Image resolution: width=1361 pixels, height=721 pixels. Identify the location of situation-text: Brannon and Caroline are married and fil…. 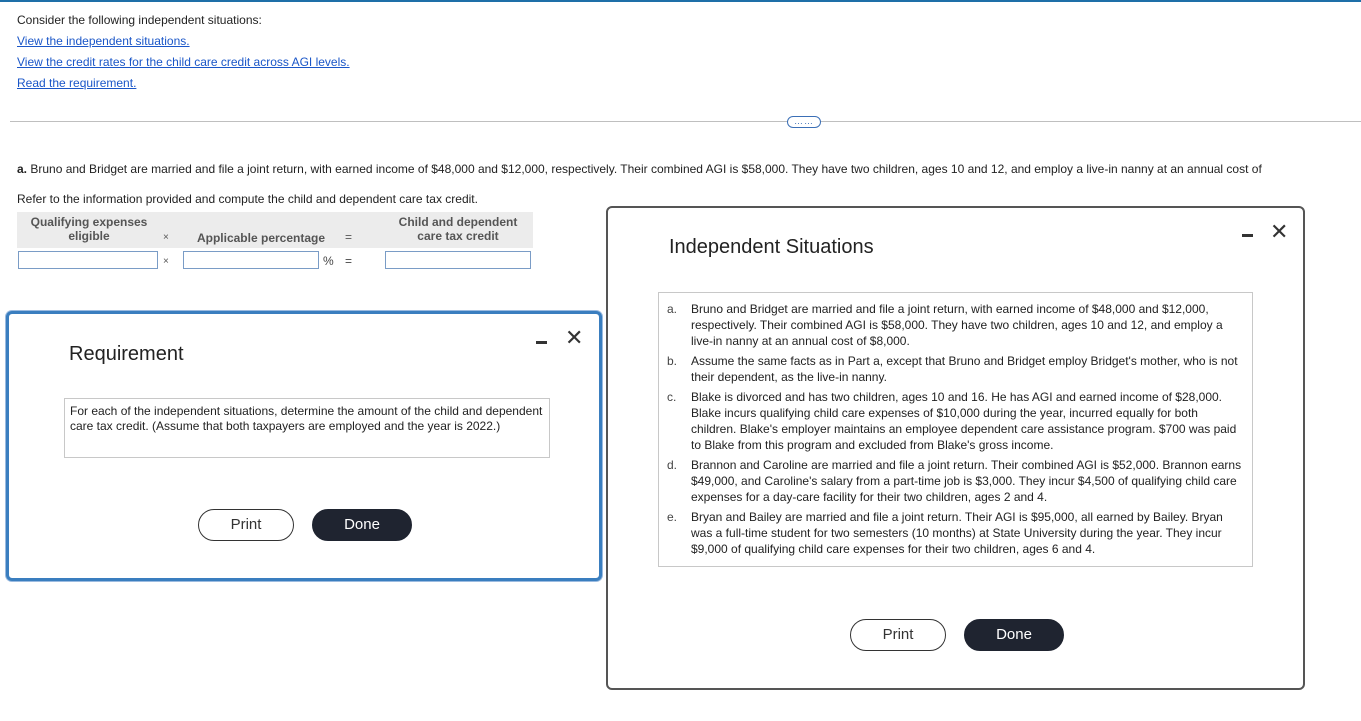
(966, 481).